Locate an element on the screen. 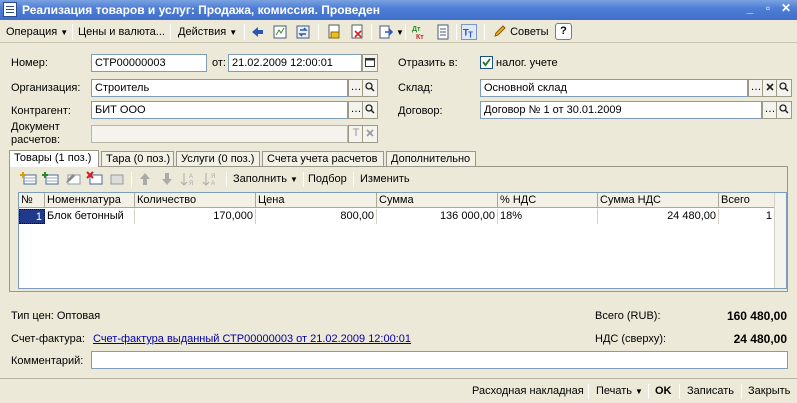 This screenshot has height=403, width=797. table-toolbar: AЯ ЯA Заполнить ▼ Подбор Изменить is located at coordinates (398, 179).